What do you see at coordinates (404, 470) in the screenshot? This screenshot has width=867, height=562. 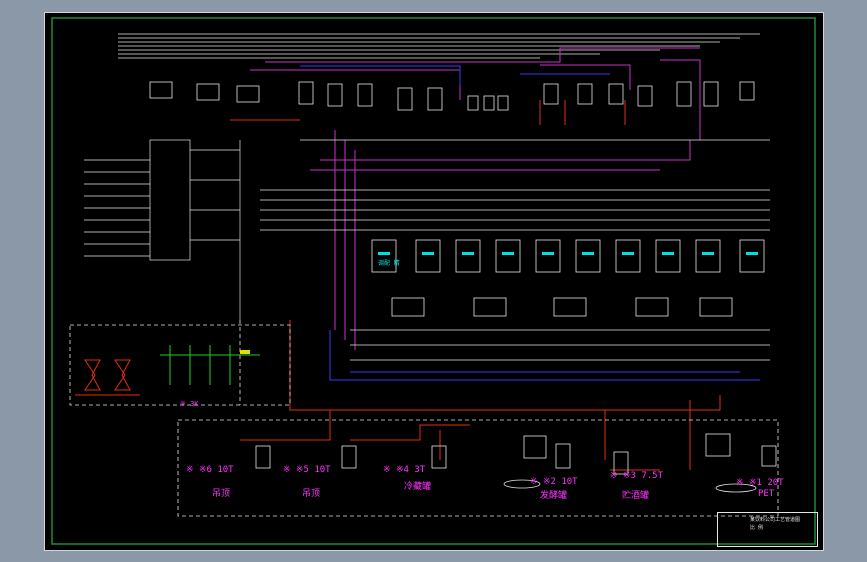 I see `bottom-tank-3-label: ※ ※4 3T` at bounding box center [404, 470].